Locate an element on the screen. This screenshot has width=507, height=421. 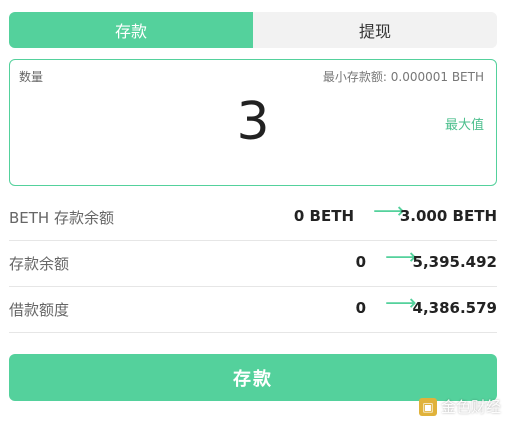
max-button: 最大值 is located at coordinates (464, 123).